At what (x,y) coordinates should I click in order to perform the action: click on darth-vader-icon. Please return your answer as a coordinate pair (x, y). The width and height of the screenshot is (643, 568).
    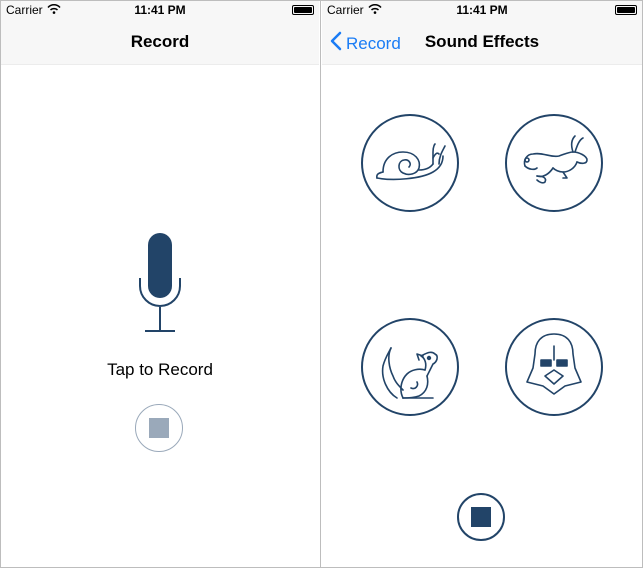
    Looking at the image, I should click on (554, 364).